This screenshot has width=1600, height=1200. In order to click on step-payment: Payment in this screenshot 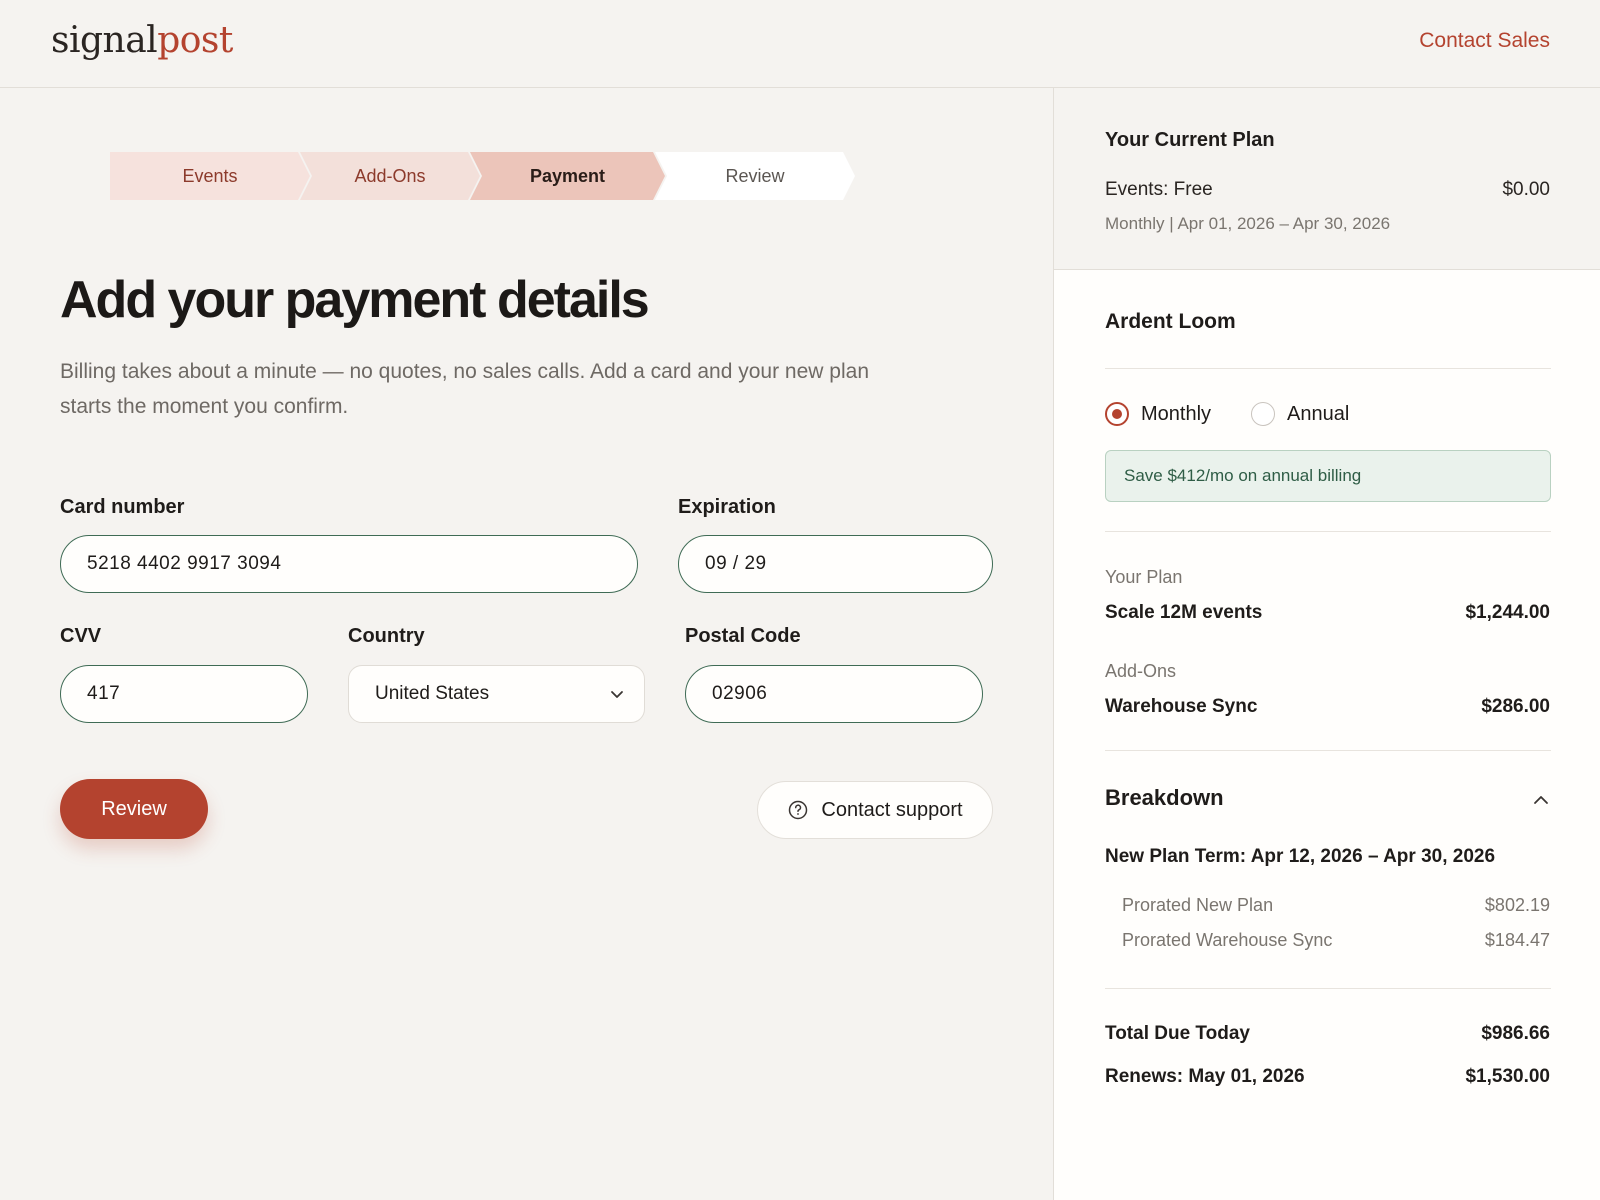, I will do `click(567, 176)`.